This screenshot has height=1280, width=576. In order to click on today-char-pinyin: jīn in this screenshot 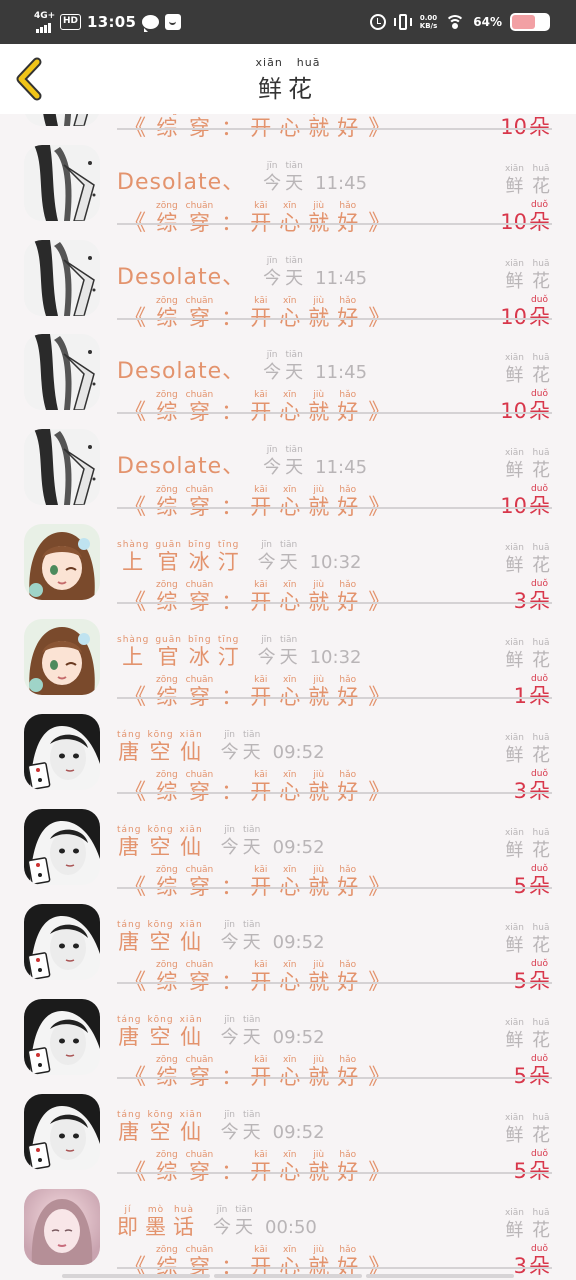, I will do `click(230, 735)`.